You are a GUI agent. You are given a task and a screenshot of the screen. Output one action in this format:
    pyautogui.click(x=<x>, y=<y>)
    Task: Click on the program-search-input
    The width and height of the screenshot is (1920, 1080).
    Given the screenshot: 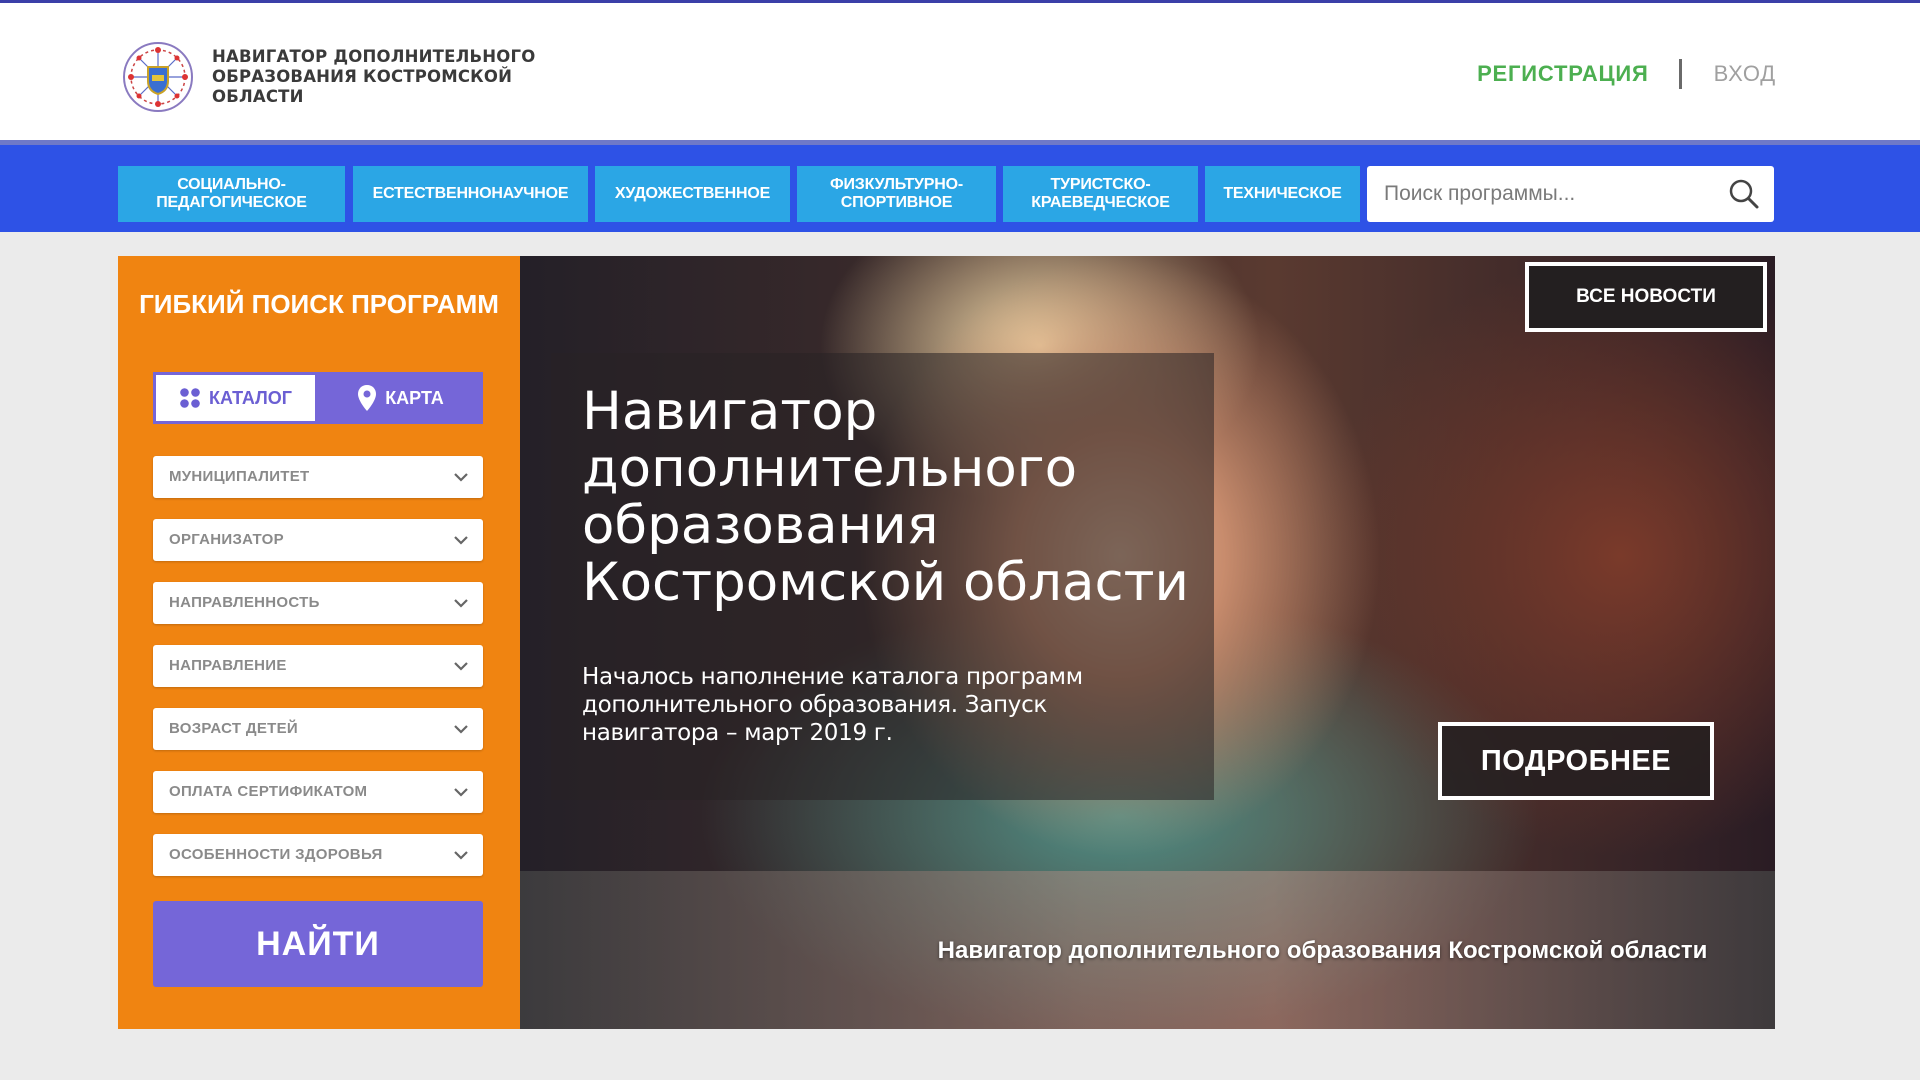 What is the action you would take?
    pyautogui.click(x=1537, y=194)
    